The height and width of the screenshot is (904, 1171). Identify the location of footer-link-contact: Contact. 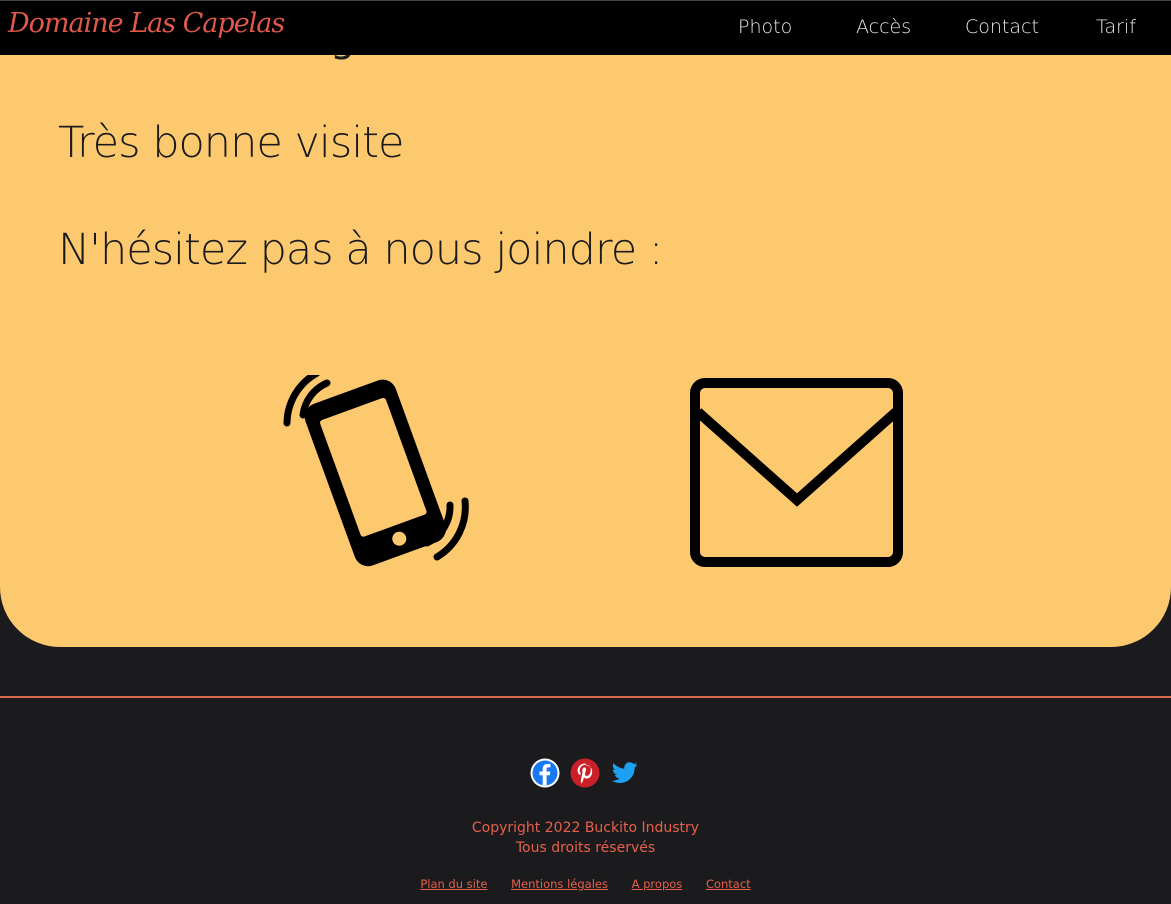
(728, 884).